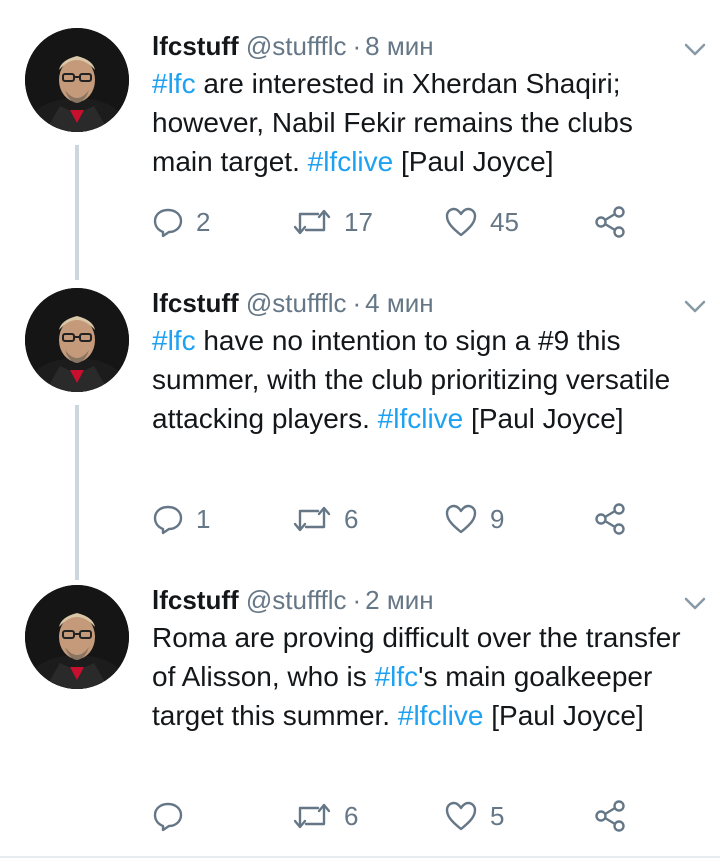 The image size is (720, 864). I want to click on retweet-count: 17, so click(358, 221).